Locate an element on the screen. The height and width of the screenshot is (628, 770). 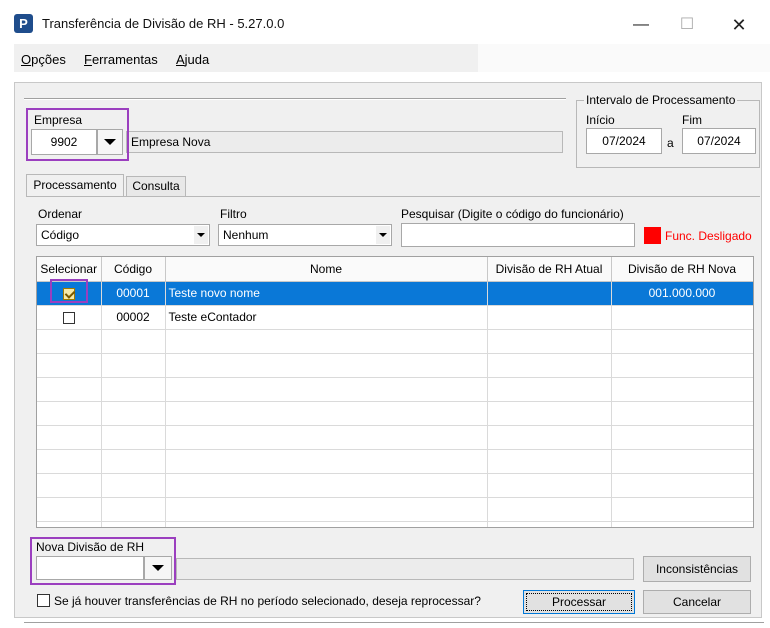
maximize-button: ☐ is located at coordinates (687, 25).